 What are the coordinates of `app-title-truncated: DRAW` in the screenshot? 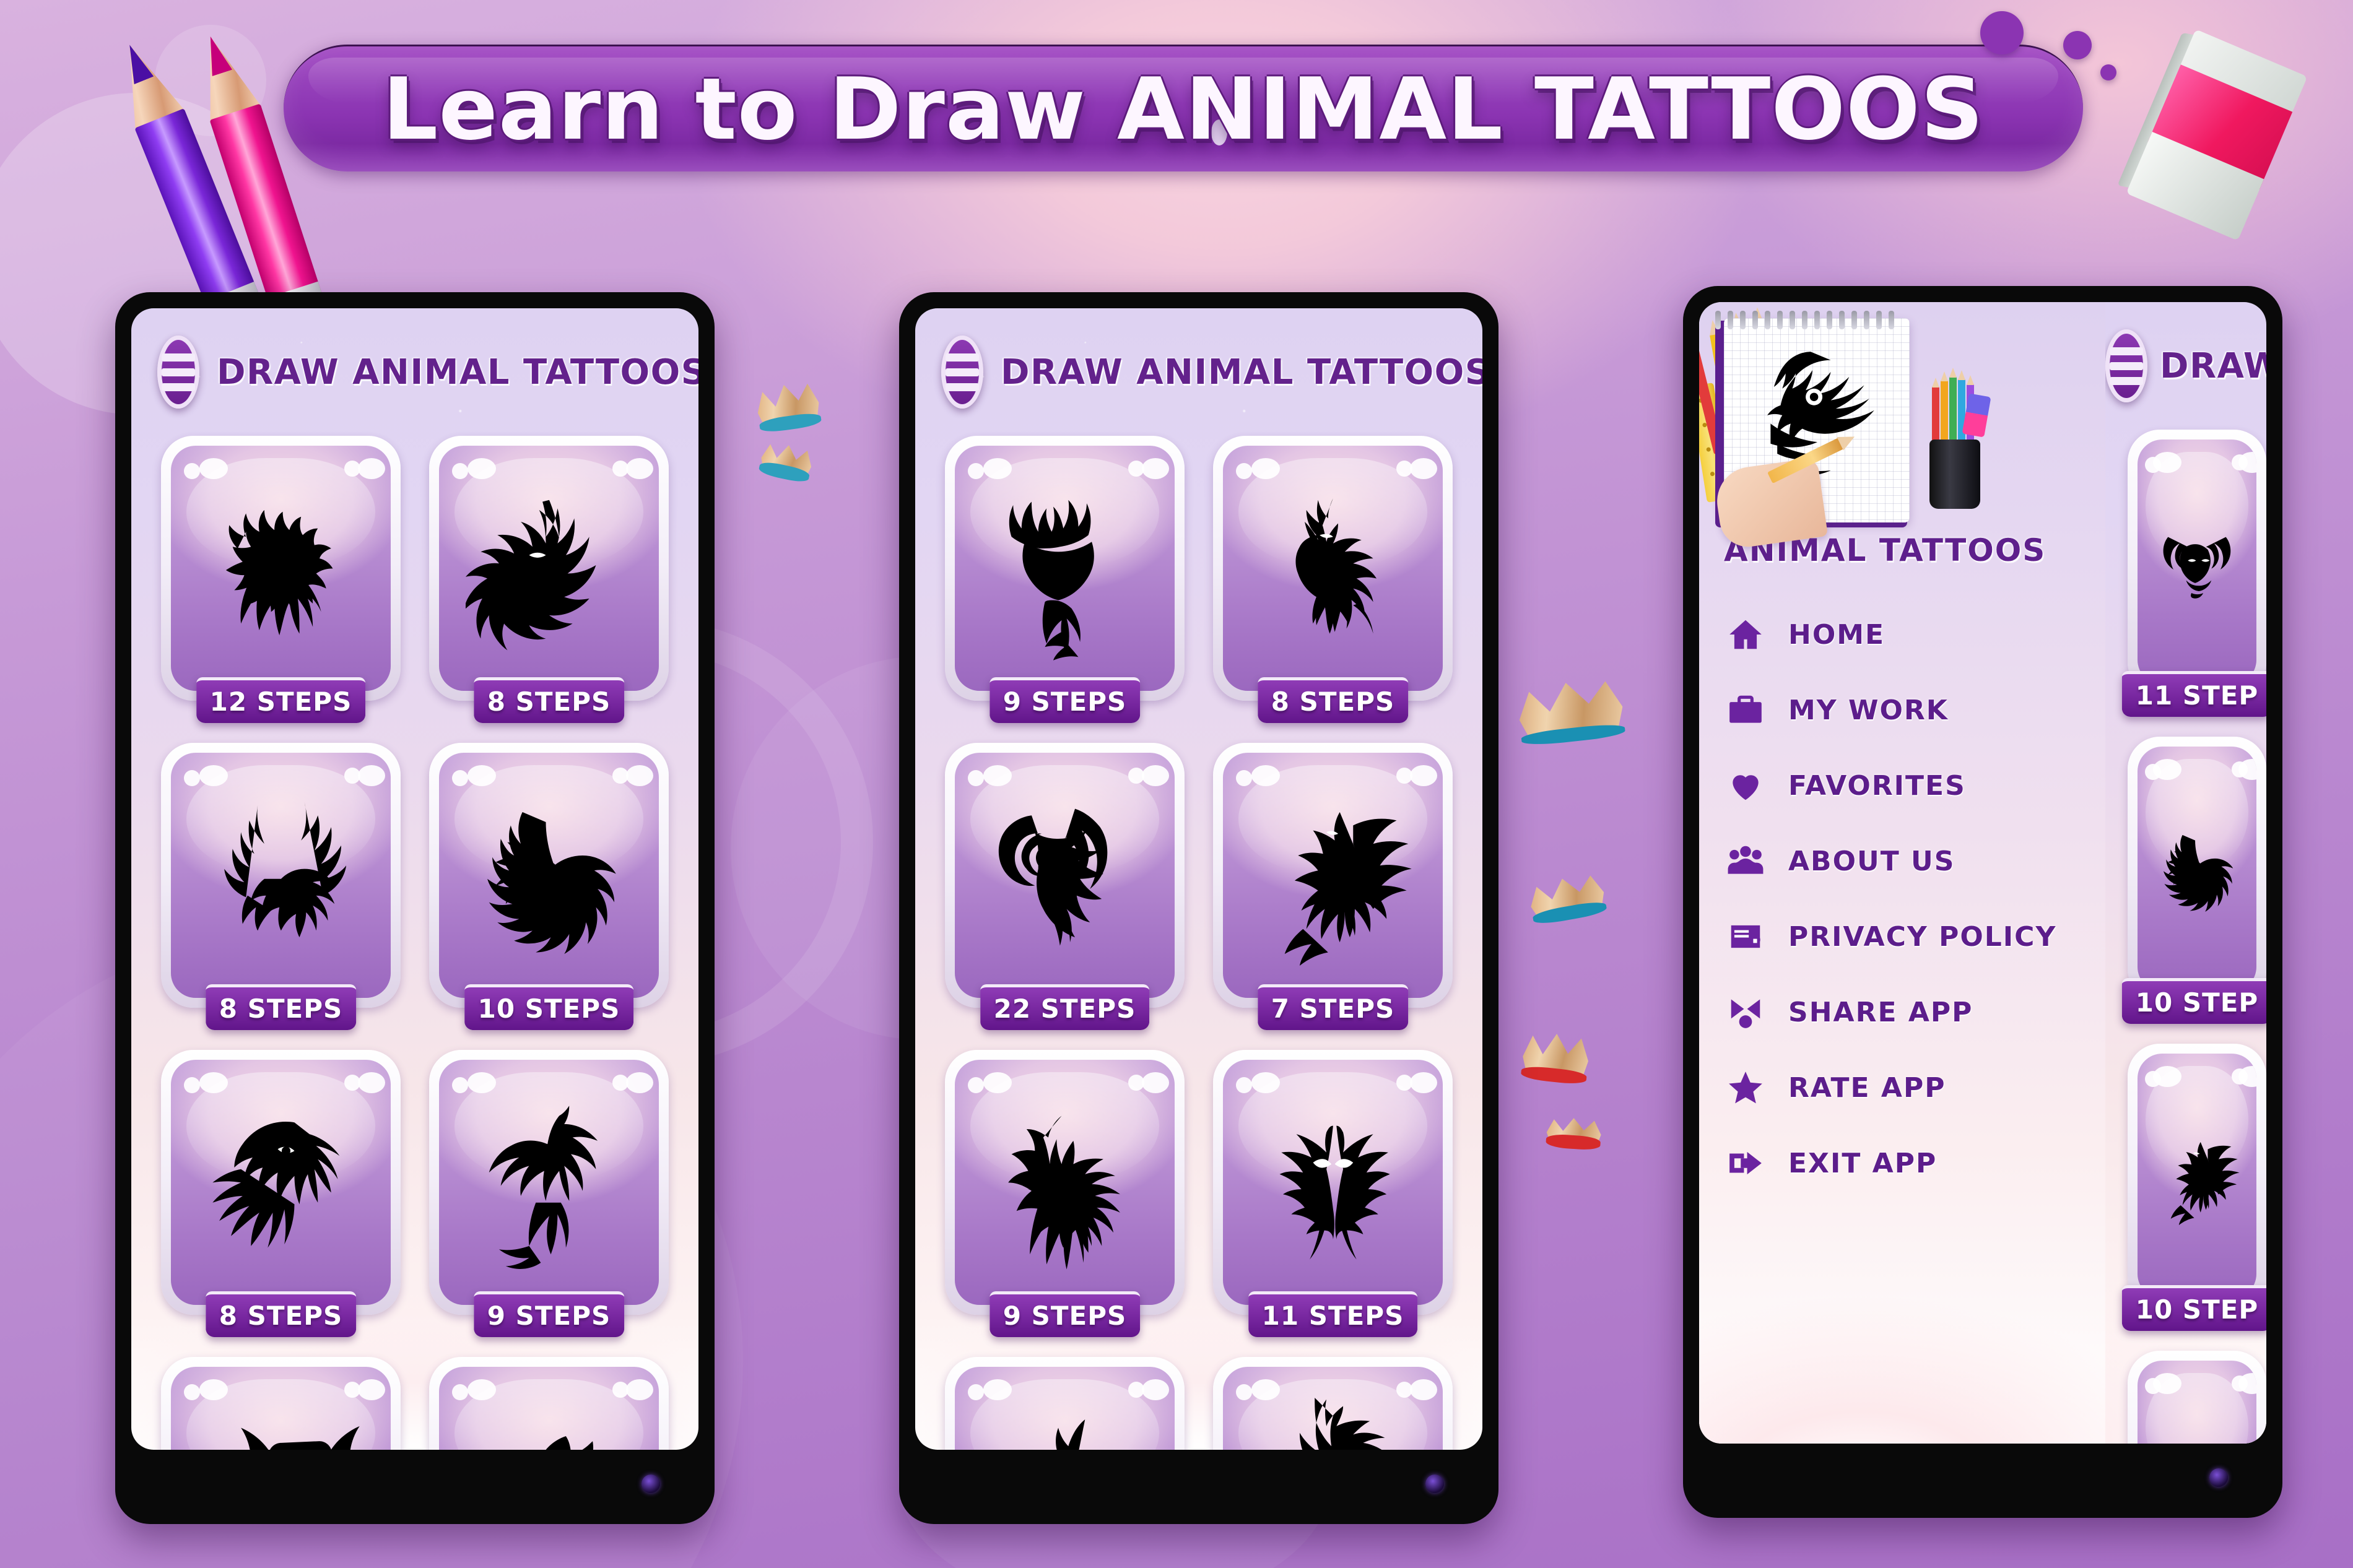 It's located at (2213, 365).